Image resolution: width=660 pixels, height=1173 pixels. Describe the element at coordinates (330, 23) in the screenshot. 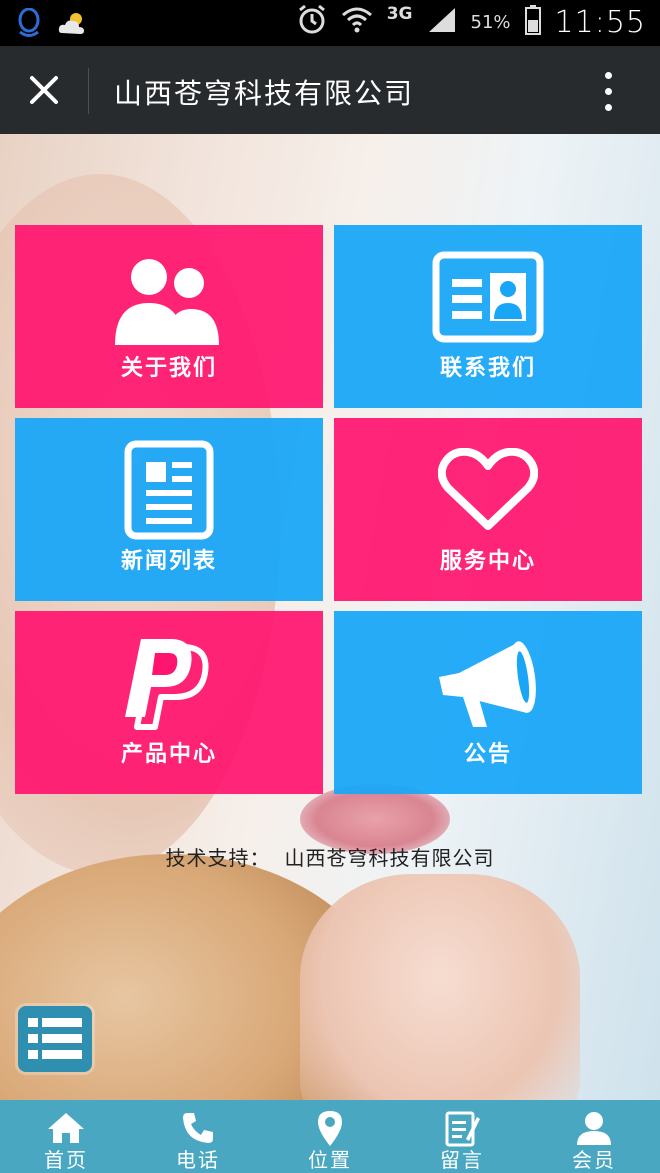

I see `status-bar: 3G 51% 11:55` at that location.